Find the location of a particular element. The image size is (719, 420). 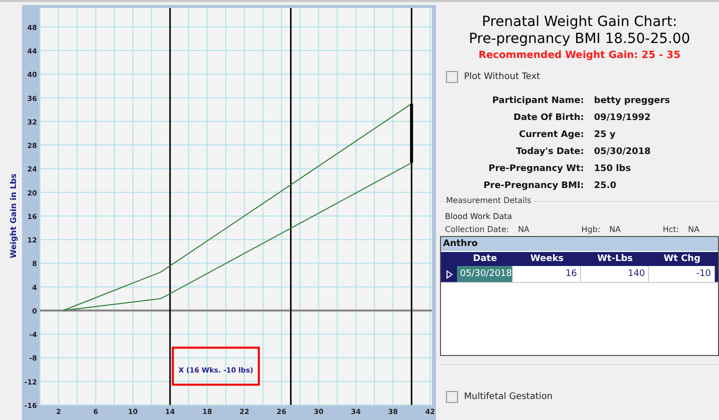

detail-value: 25.0 is located at coordinates (606, 186).